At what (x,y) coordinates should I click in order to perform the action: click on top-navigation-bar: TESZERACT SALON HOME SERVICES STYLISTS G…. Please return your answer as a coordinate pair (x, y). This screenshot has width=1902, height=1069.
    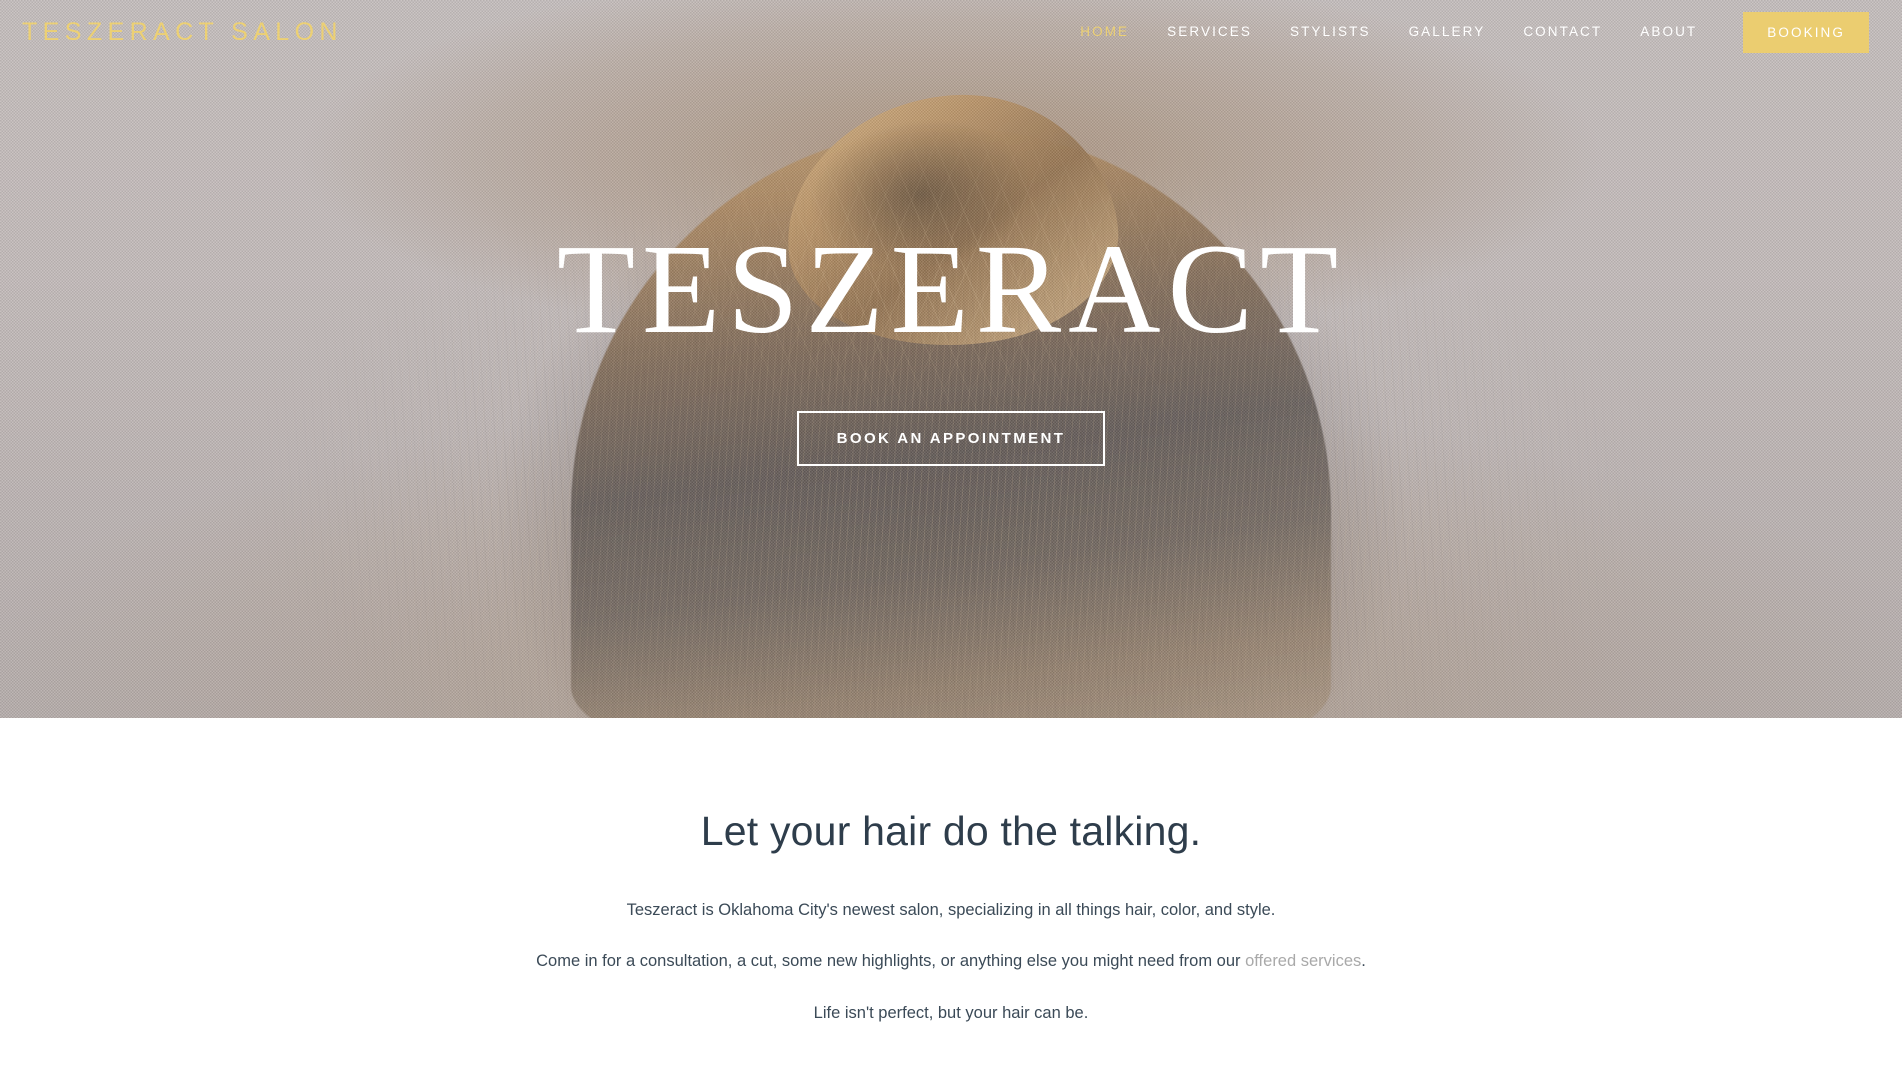
    Looking at the image, I should click on (951, 32).